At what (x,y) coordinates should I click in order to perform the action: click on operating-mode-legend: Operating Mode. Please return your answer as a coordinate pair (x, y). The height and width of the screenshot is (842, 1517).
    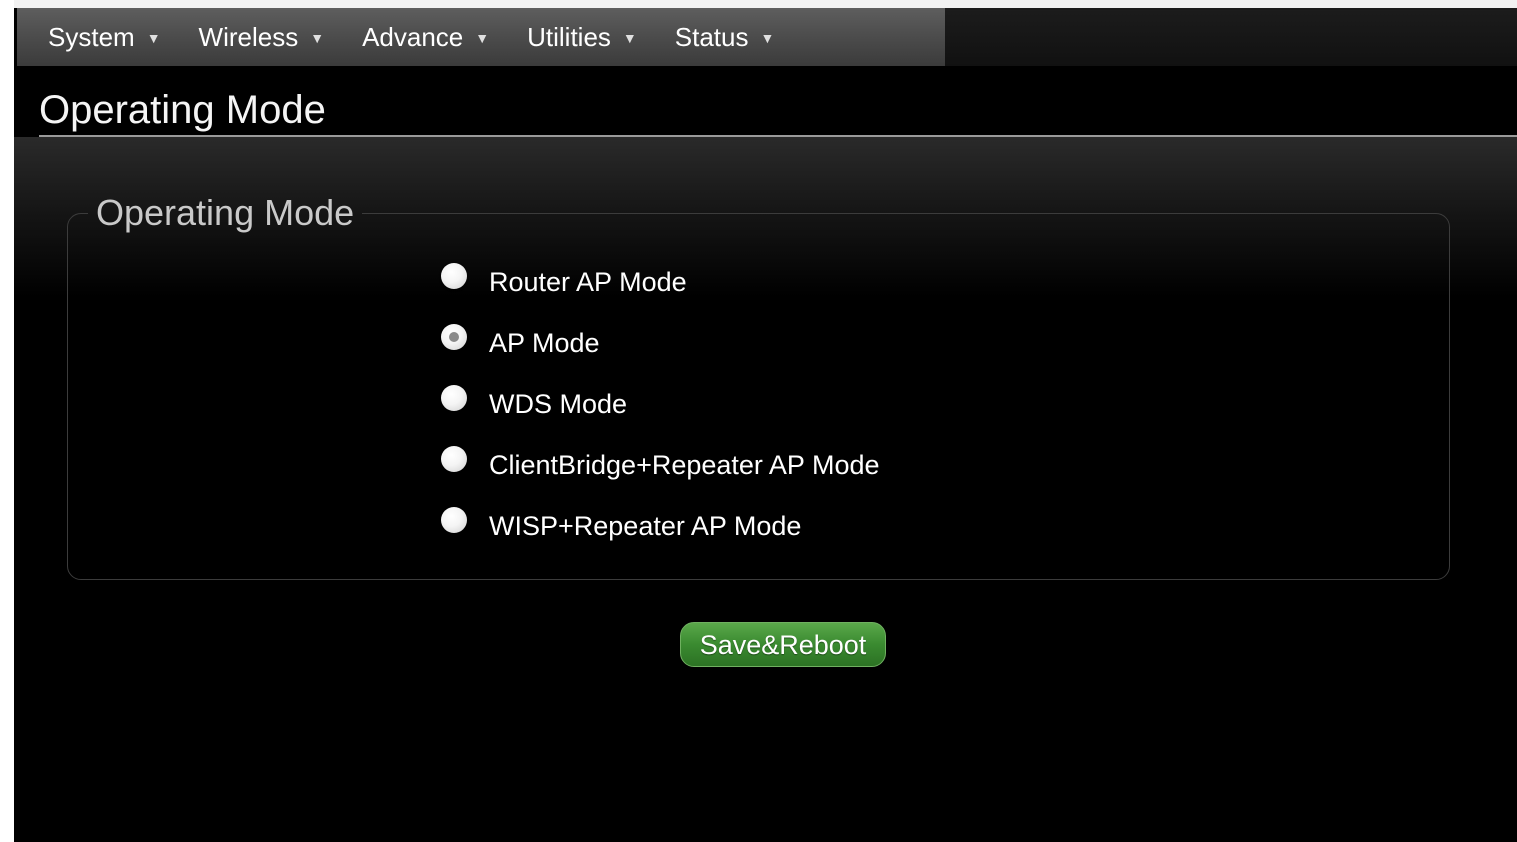
    Looking at the image, I should click on (225, 212).